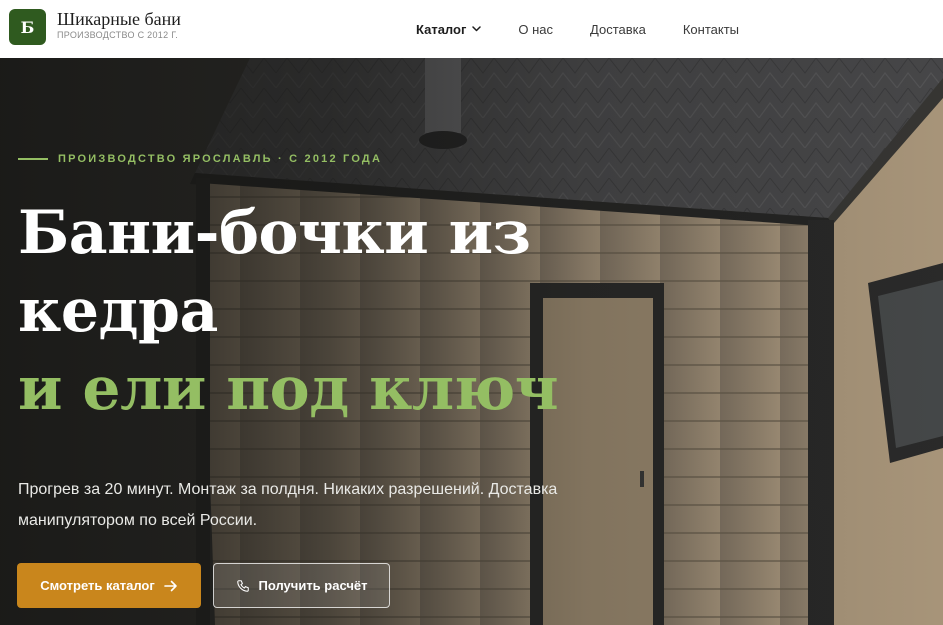 This screenshot has width=943, height=625. Describe the element at coordinates (118, 35) in the screenshot. I see `brand-tagline: ПРОИЗВОДСТВО С 2012 Г.` at that location.